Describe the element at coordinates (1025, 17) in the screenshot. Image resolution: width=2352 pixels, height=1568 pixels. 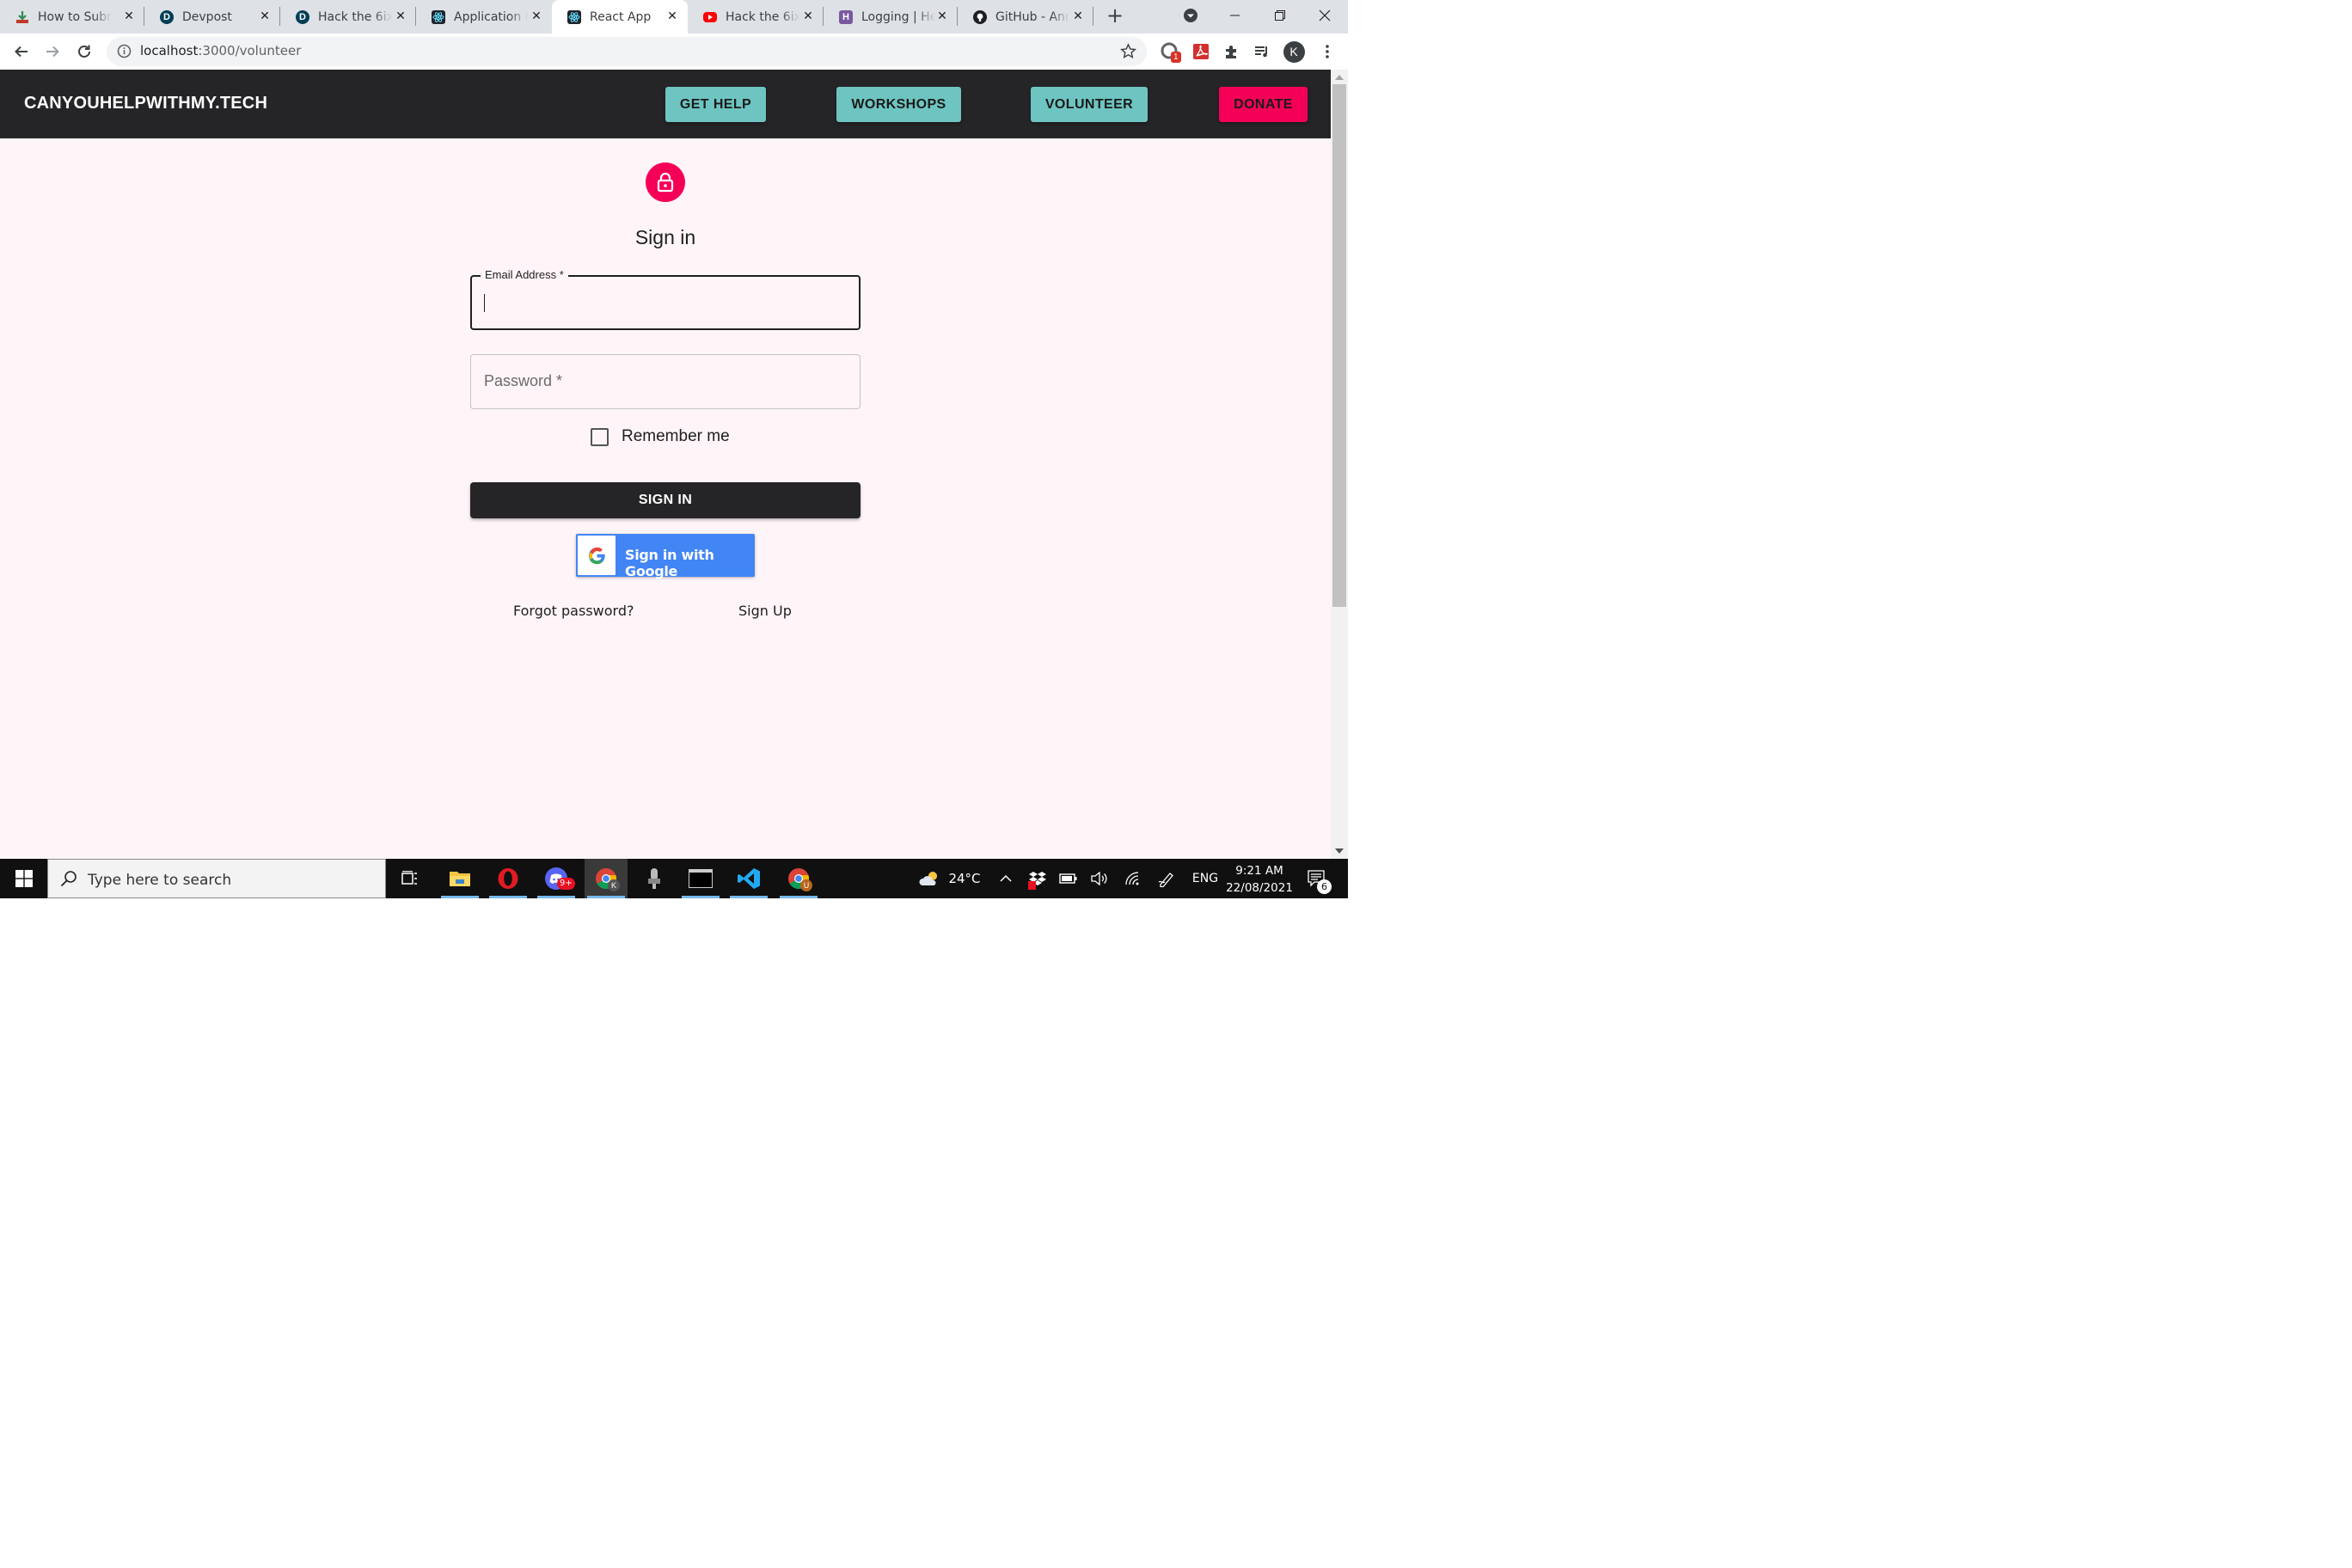
I see `tab-github: GitHub - Anna ✕` at that location.